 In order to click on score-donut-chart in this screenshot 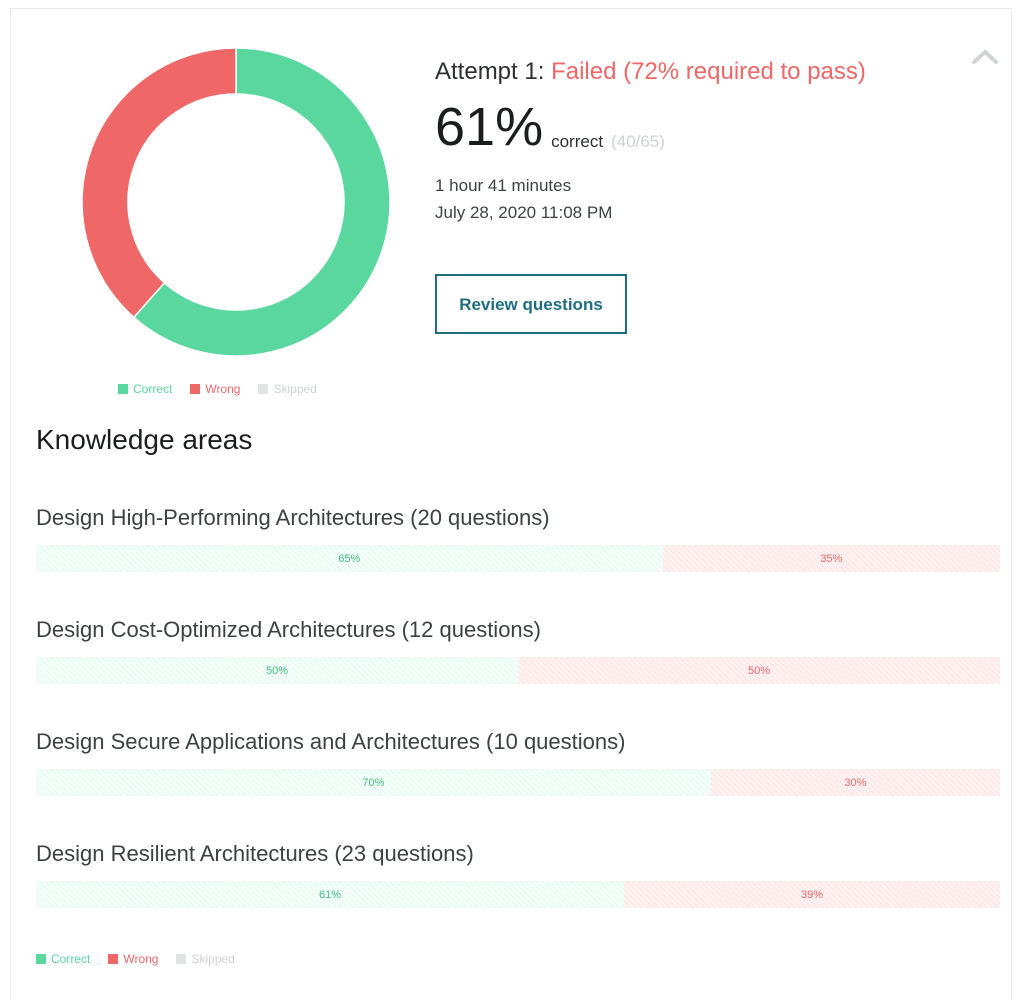, I will do `click(236, 202)`.